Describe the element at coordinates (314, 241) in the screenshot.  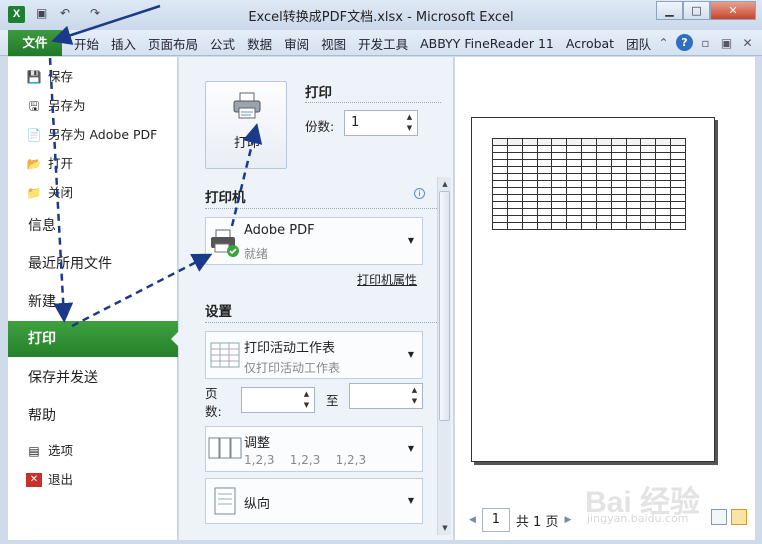
I see `printer-dropdown: Adobe PDF 就绪 ▼` at that location.